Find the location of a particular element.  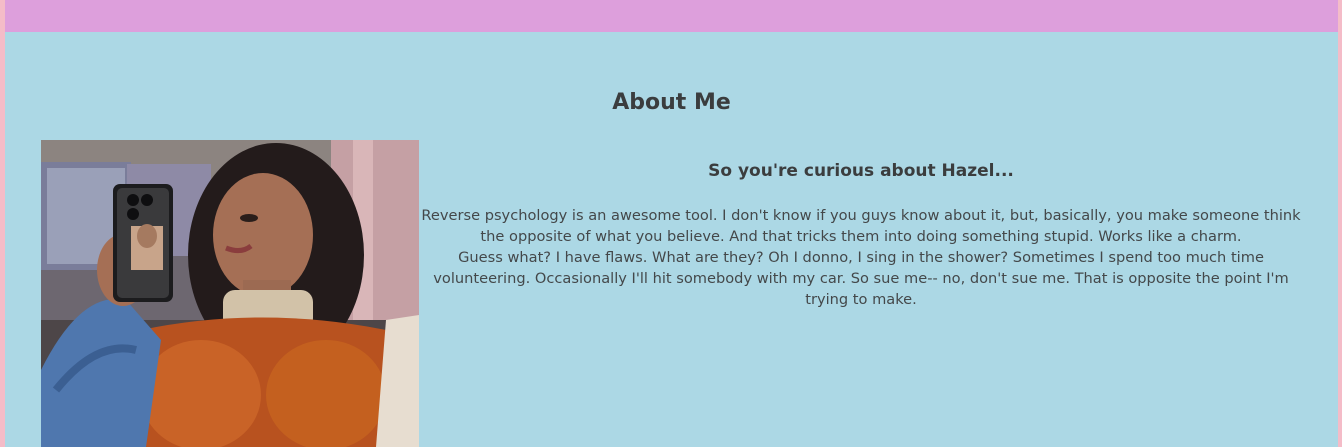

top-bar is located at coordinates (671, 16).